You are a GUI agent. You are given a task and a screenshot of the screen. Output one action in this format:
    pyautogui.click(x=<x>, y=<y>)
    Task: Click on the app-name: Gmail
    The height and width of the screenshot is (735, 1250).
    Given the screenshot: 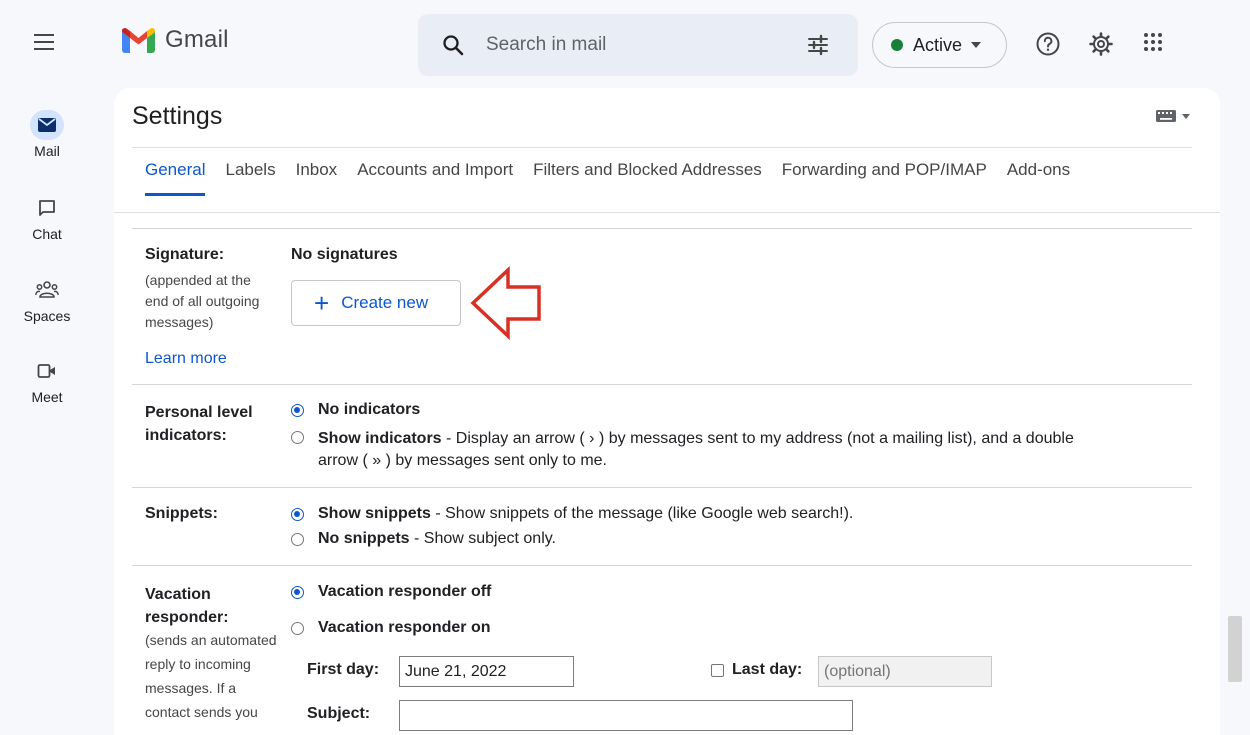 What is the action you would take?
    pyautogui.click(x=197, y=39)
    